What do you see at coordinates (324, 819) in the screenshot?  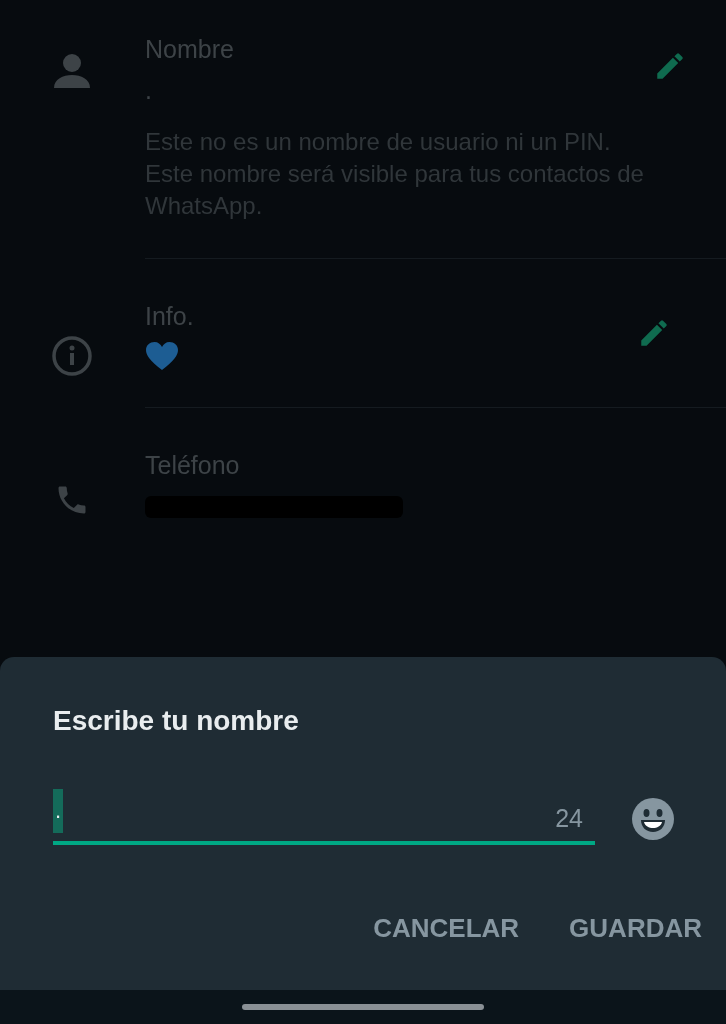 I see `name-input-field: . 24` at bounding box center [324, 819].